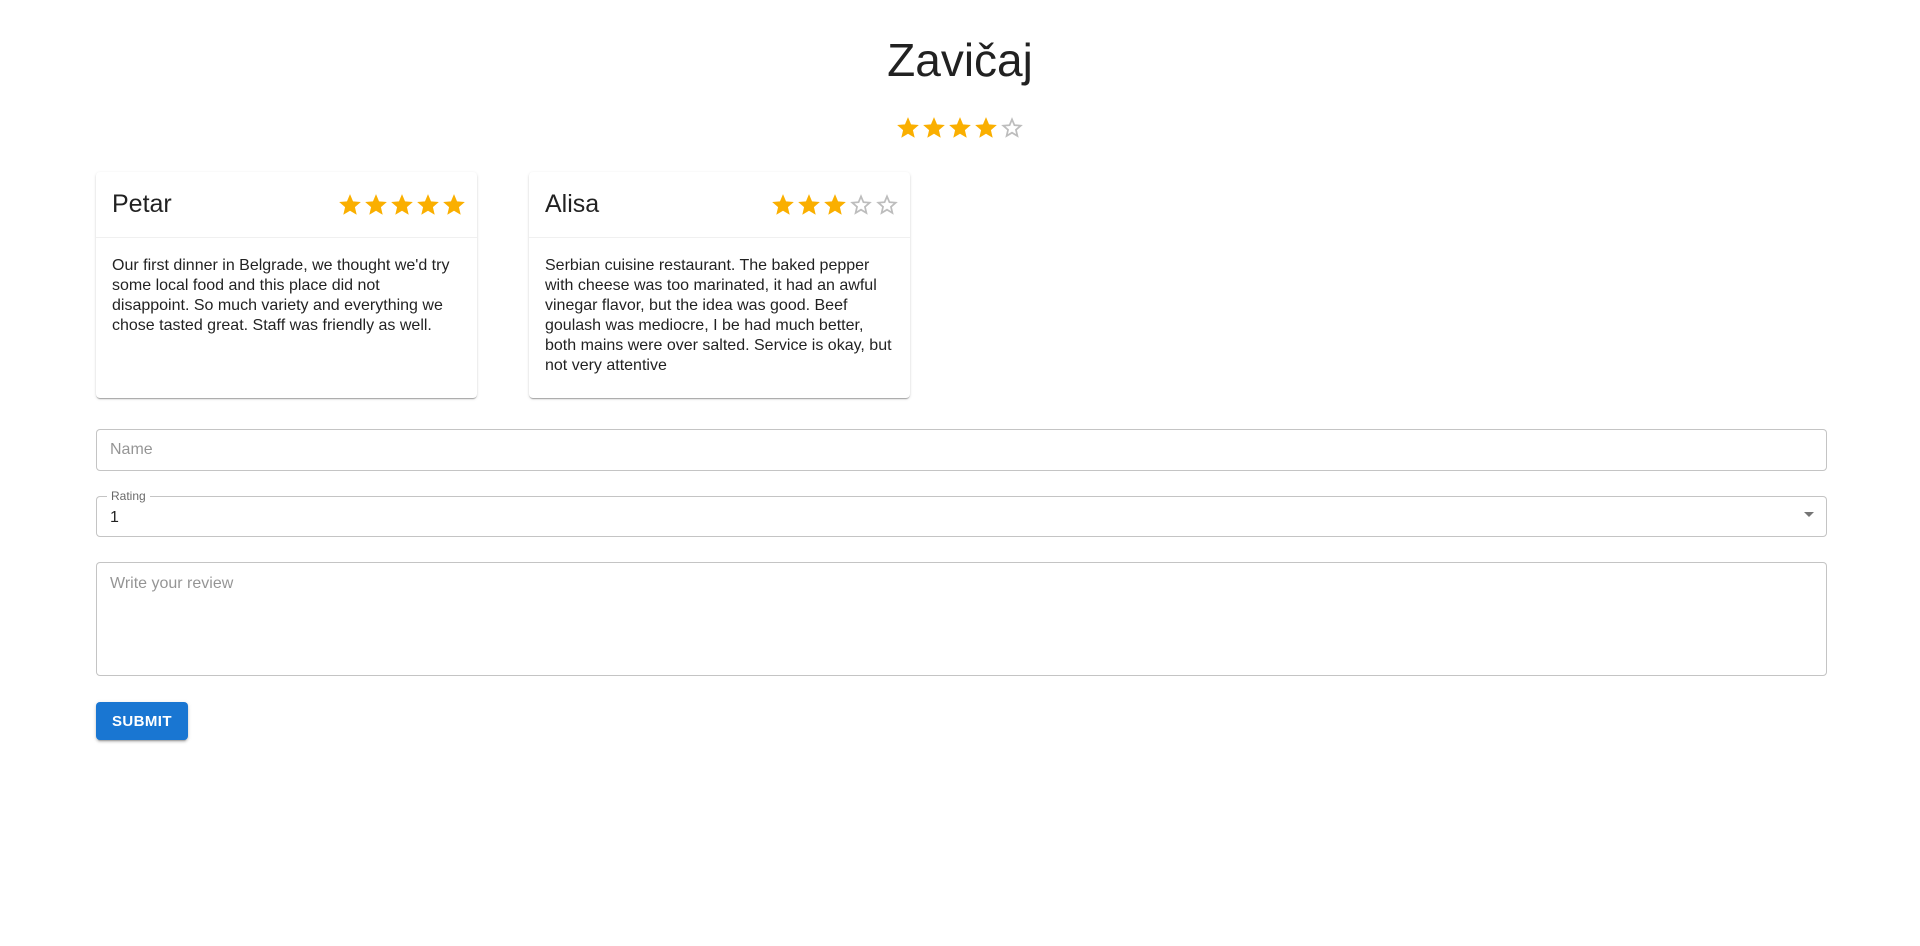 Image resolution: width=1920 pixels, height=946 pixels. I want to click on rating-label: Rating, so click(128, 496).